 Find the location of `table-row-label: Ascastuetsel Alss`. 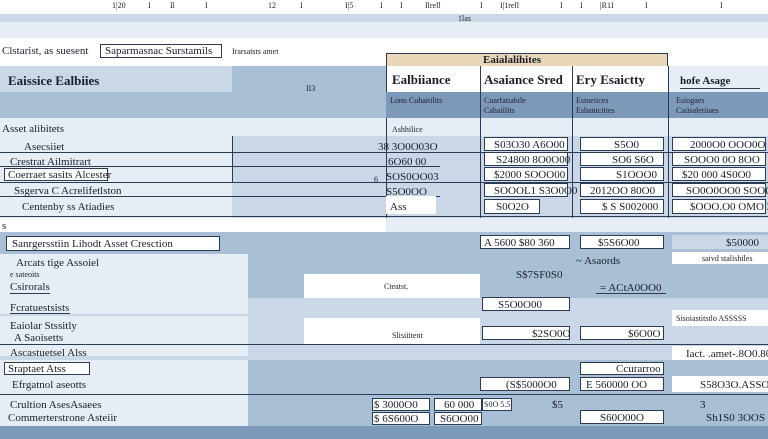

table-row-label: Ascastuetsel Alss is located at coordinates (48, 353).